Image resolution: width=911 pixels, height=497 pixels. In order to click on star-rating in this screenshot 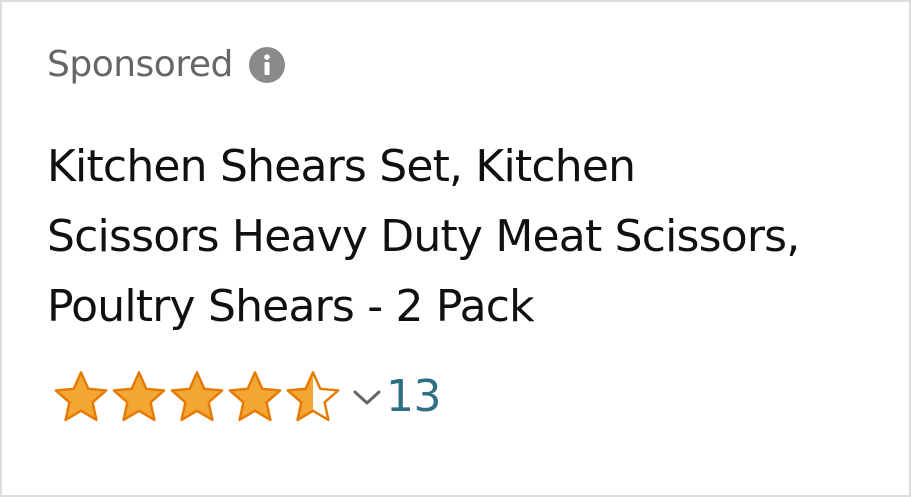, I will do `click(197, 397)`.